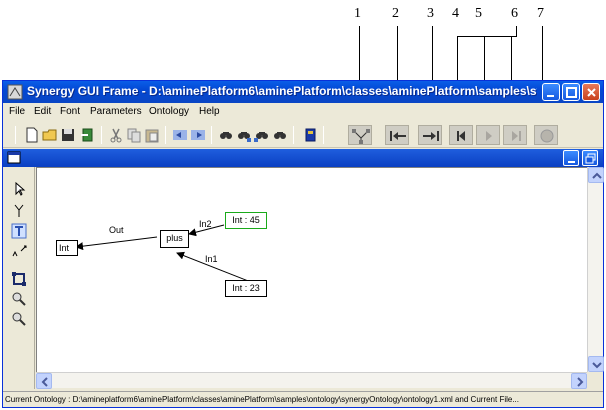 The height and width of the screenshot is (410, 606). I want to click on step-start-button, so click(397, 135).